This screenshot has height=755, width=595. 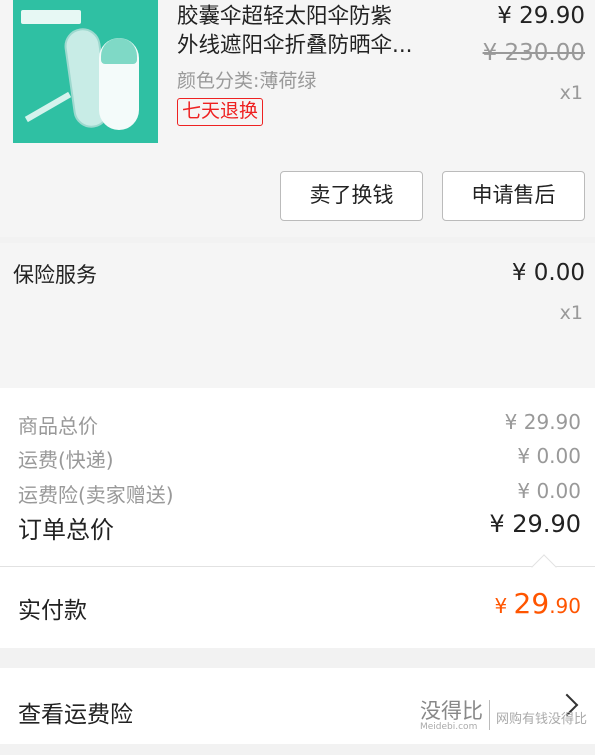 I want to click on summary-row-goods: 商品总价 ¥ 29.90, so click(x=299, y=424).